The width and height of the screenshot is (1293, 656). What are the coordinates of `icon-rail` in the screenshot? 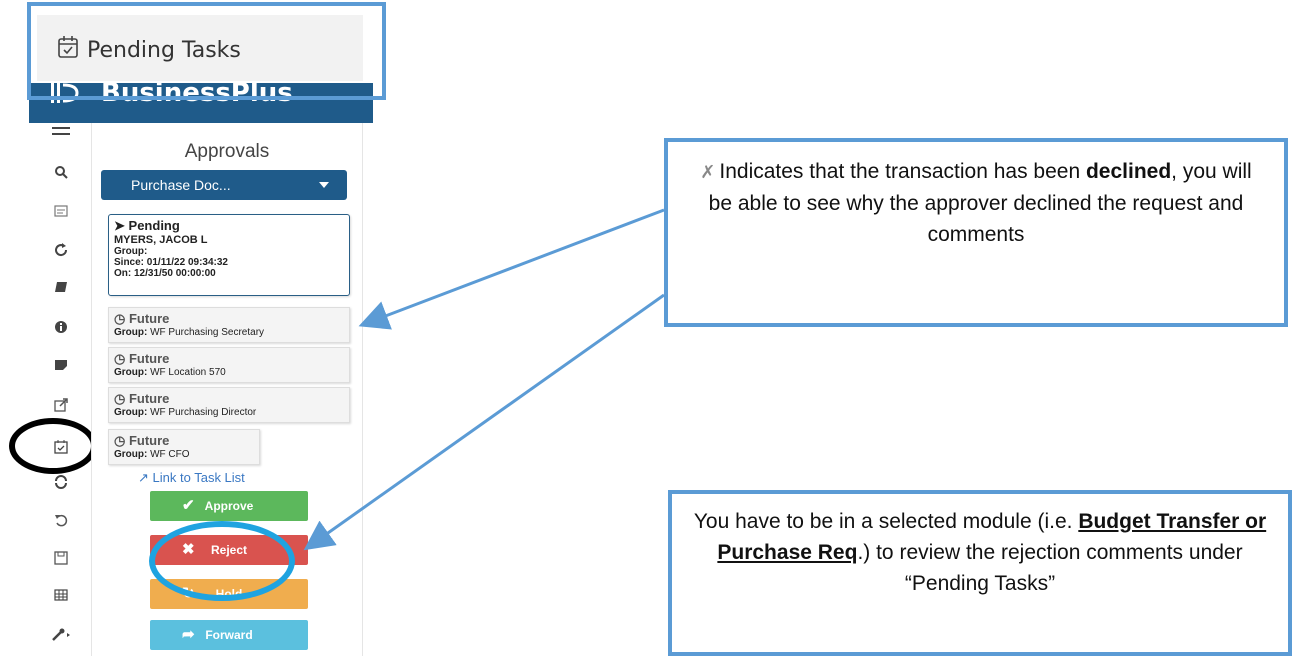 It's located at (60, 389).